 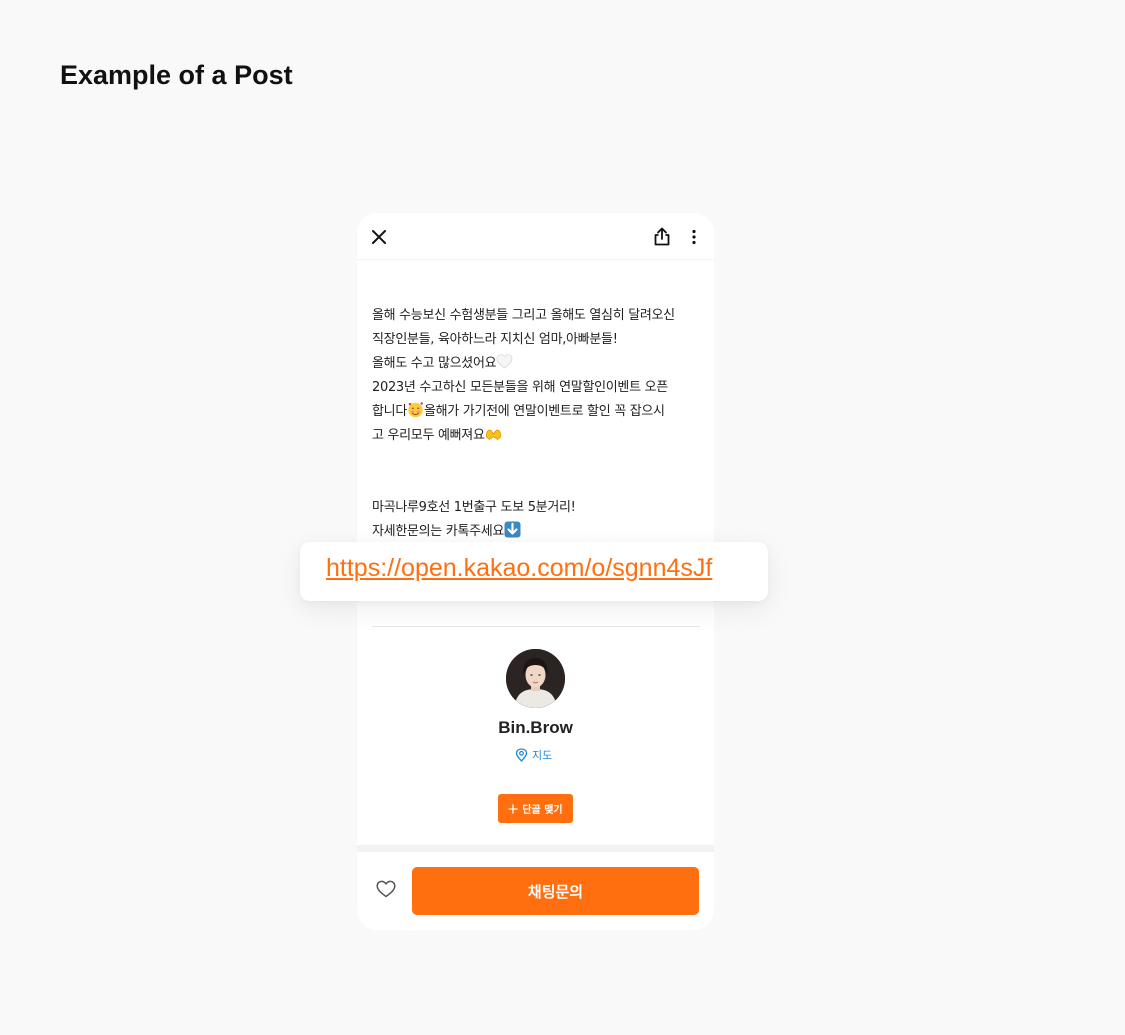 I want to click on share-icon, so click(x=662, y=236).